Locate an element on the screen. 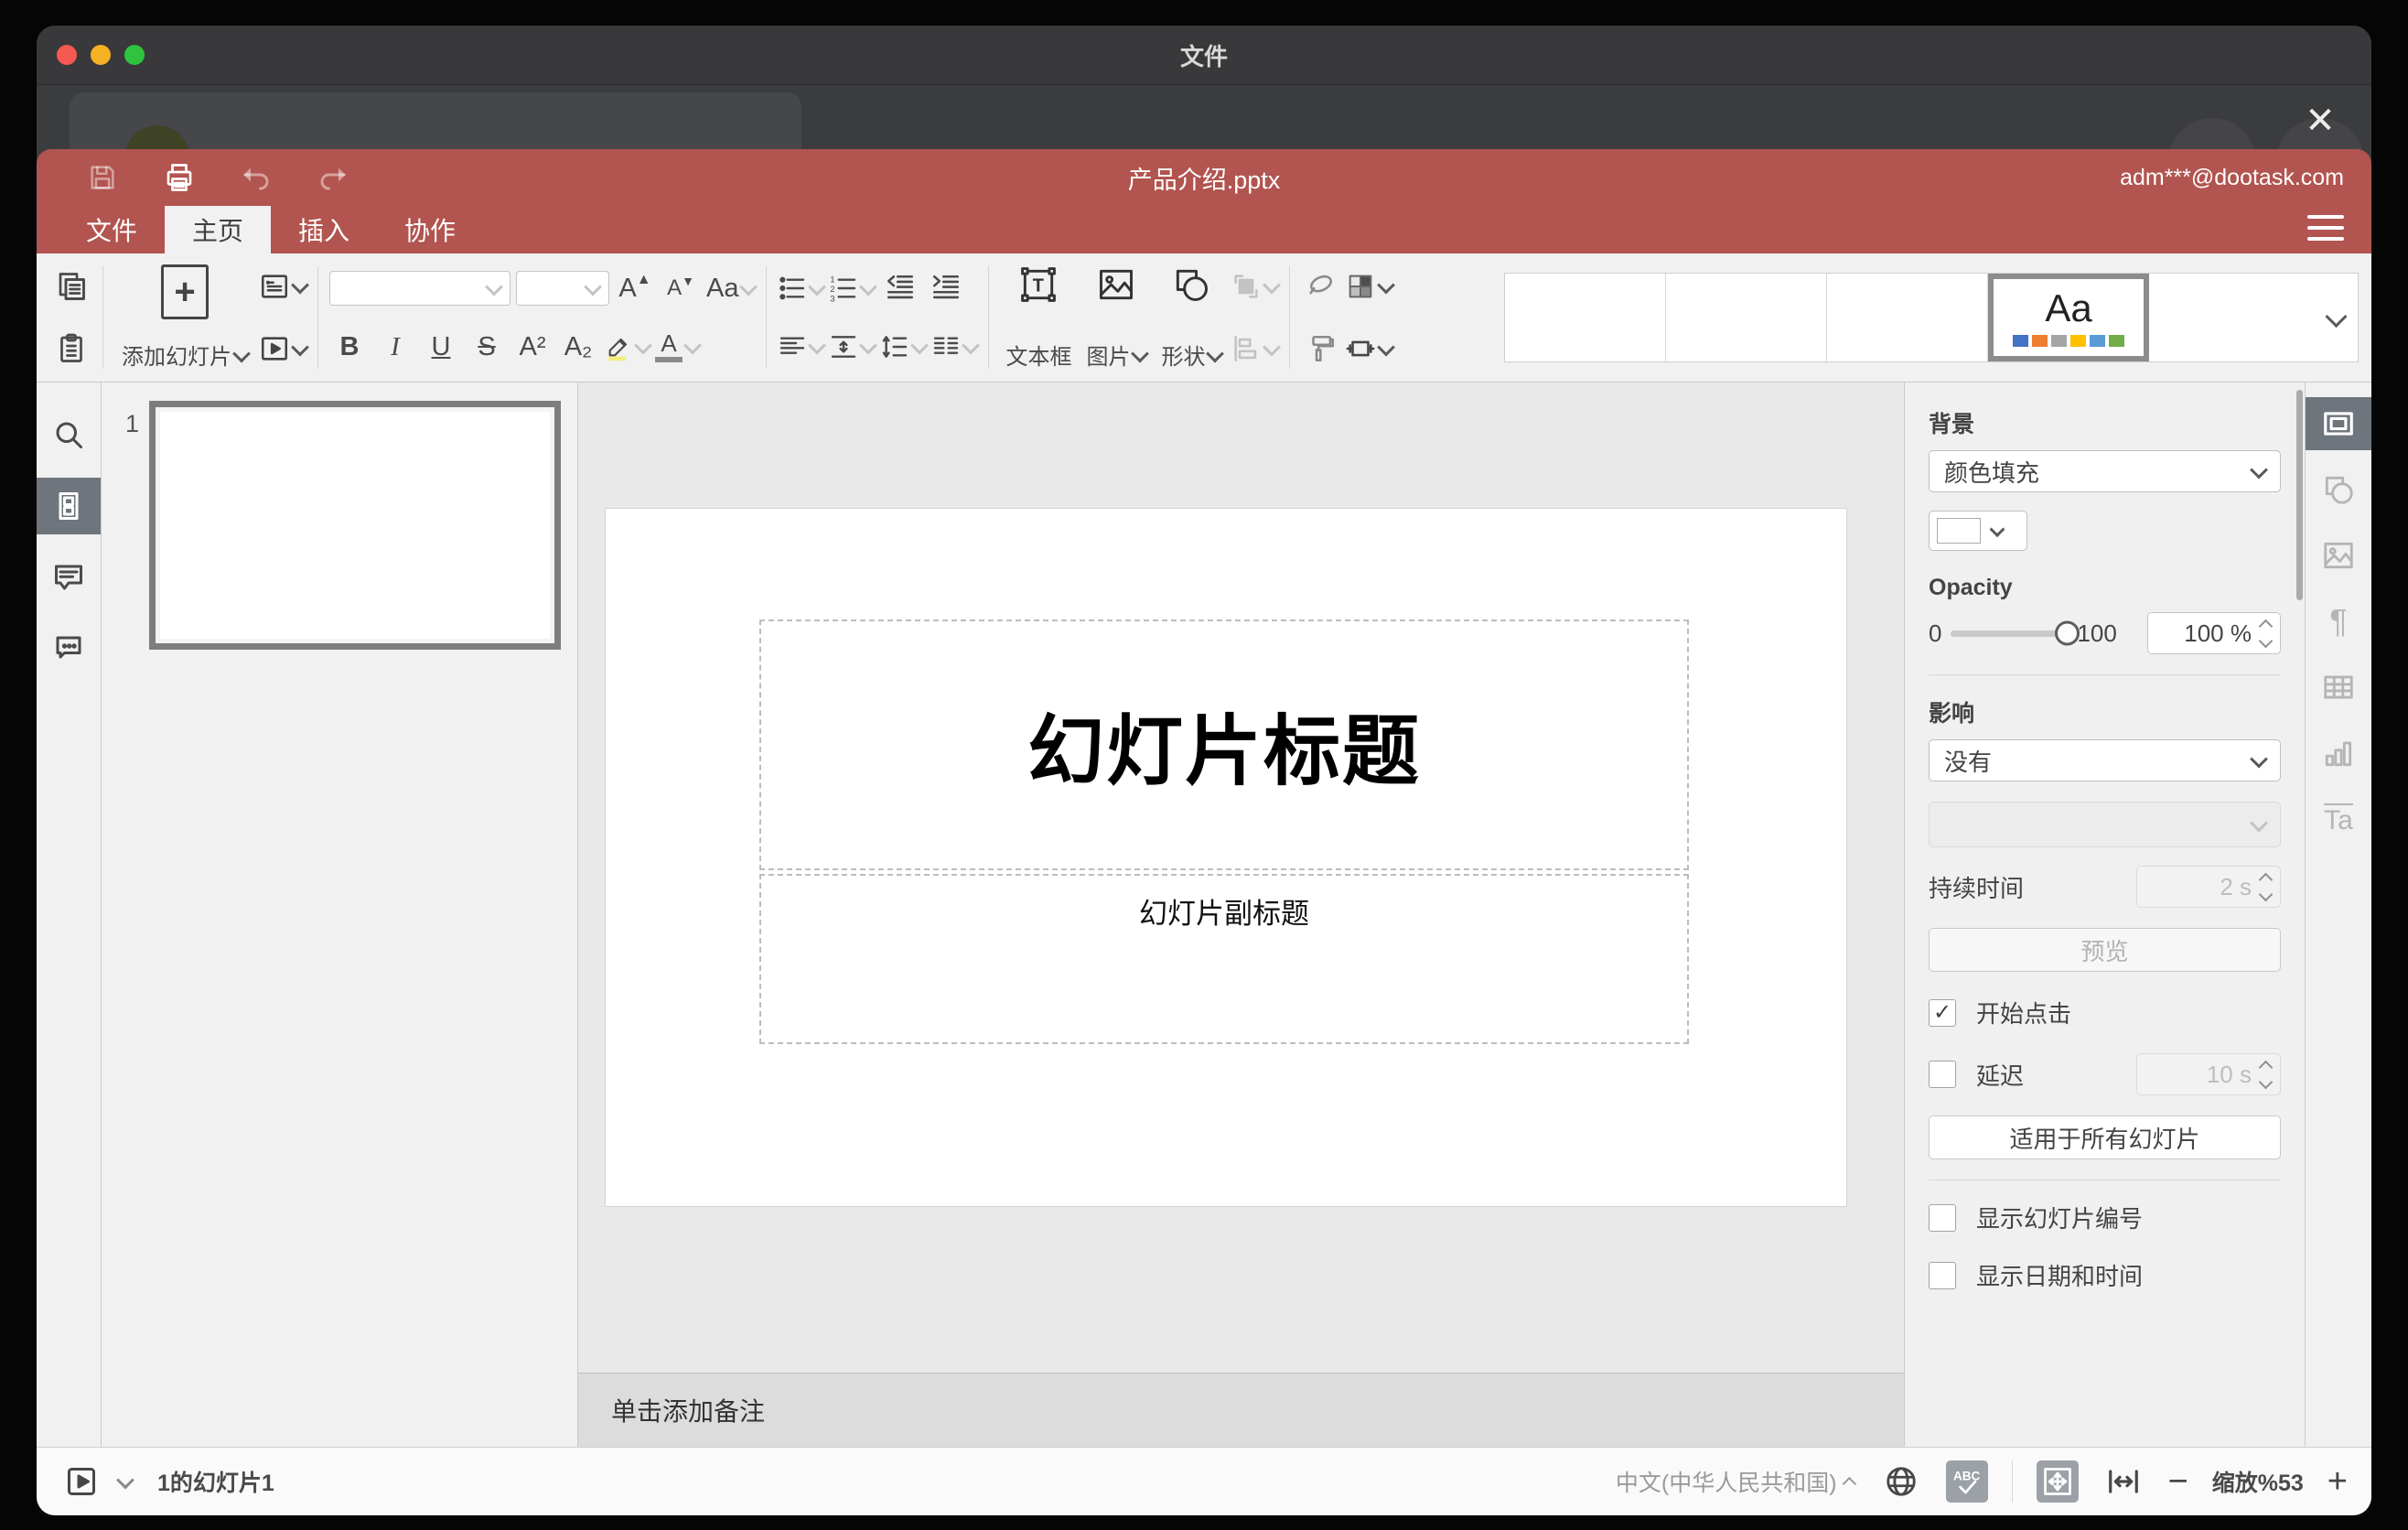 This screenshot has height=1530, width=2408. notes-input: 单击添加备注 is located at coordinates (1241, 1410).